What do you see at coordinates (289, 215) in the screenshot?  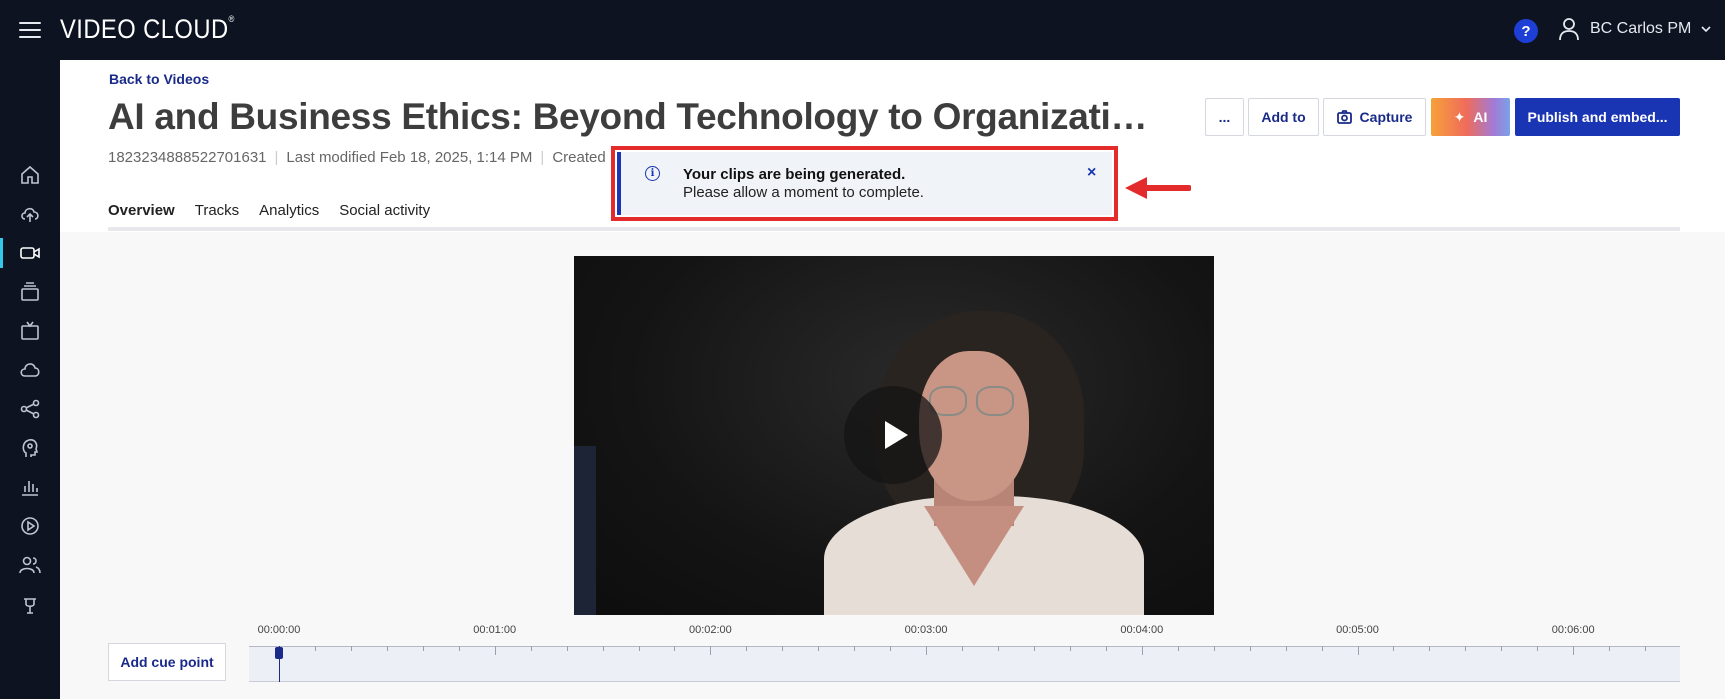 I see `tab-analytics: Analytics` at bounding box center [289, 215].